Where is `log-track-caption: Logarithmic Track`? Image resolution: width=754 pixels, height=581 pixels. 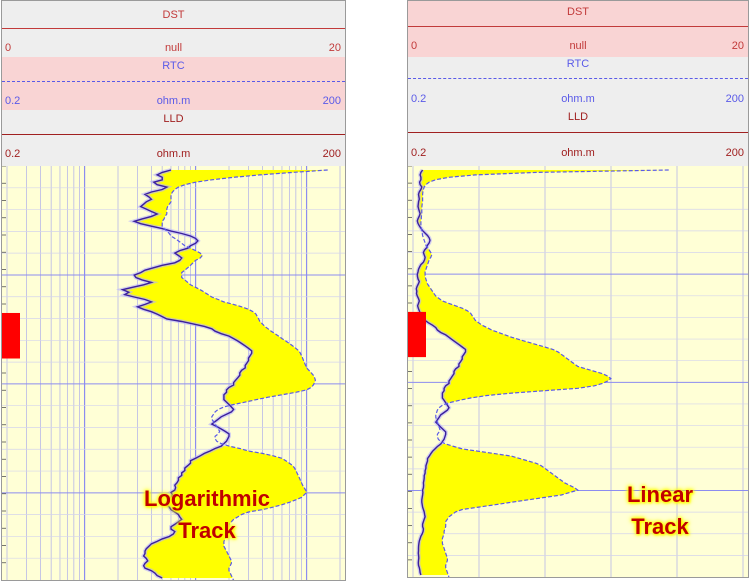 log-track-caption: Logarithmic Track is located at coordinates (207, 515).